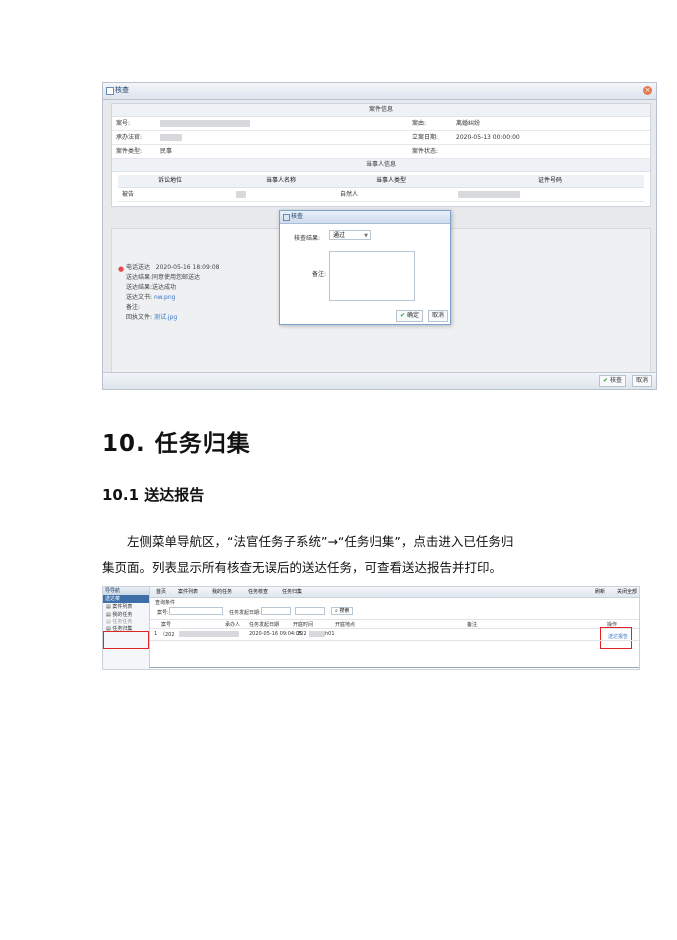 This screenshot has width=677, height=940. What do you see at coordinates (276, 611) in the screenshot?
I see `date-from-input` at bounding box center [276, 611].